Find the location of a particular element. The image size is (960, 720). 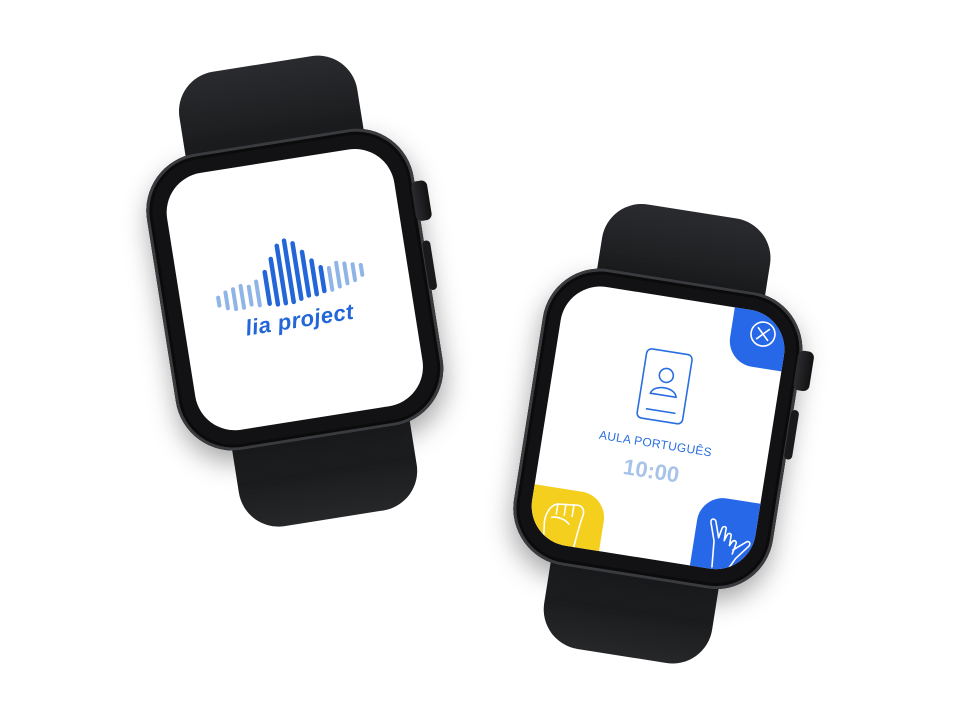

profile-card-icon is located at coordinates (664, 386).